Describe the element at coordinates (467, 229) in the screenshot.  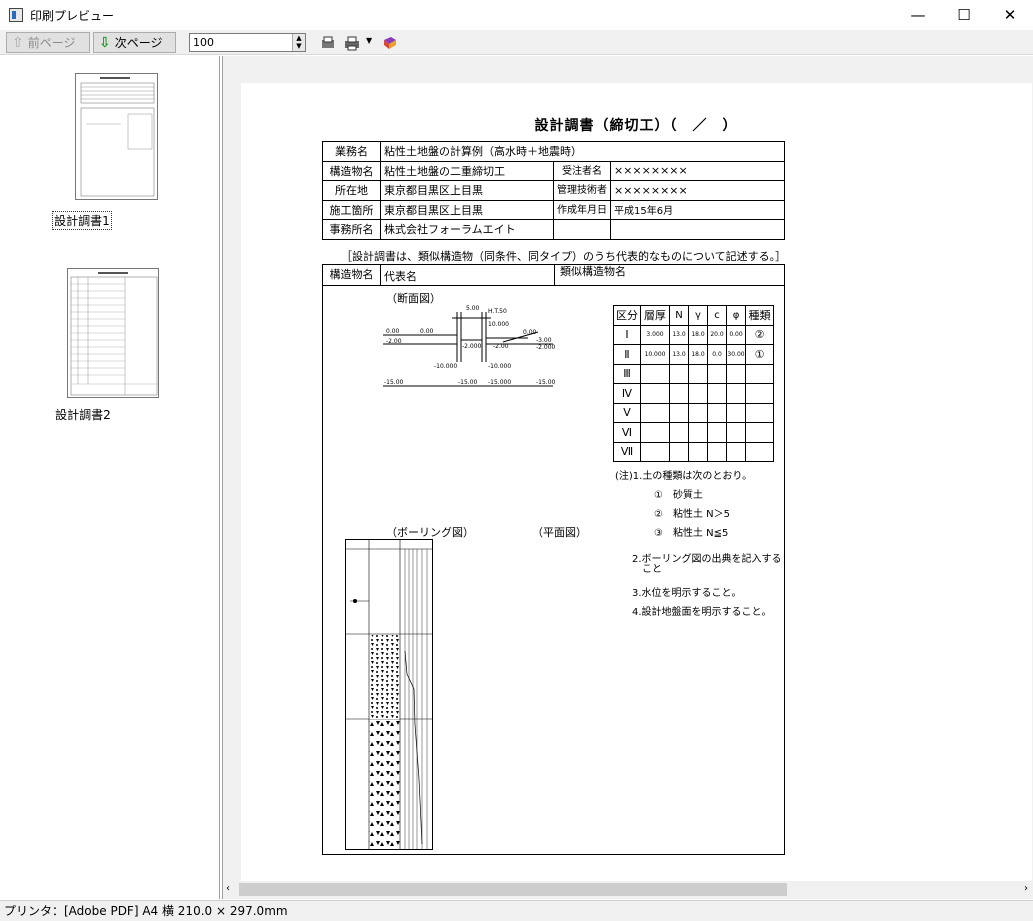
I see `info-value: 株式会社フォーラムエイト` at that location.